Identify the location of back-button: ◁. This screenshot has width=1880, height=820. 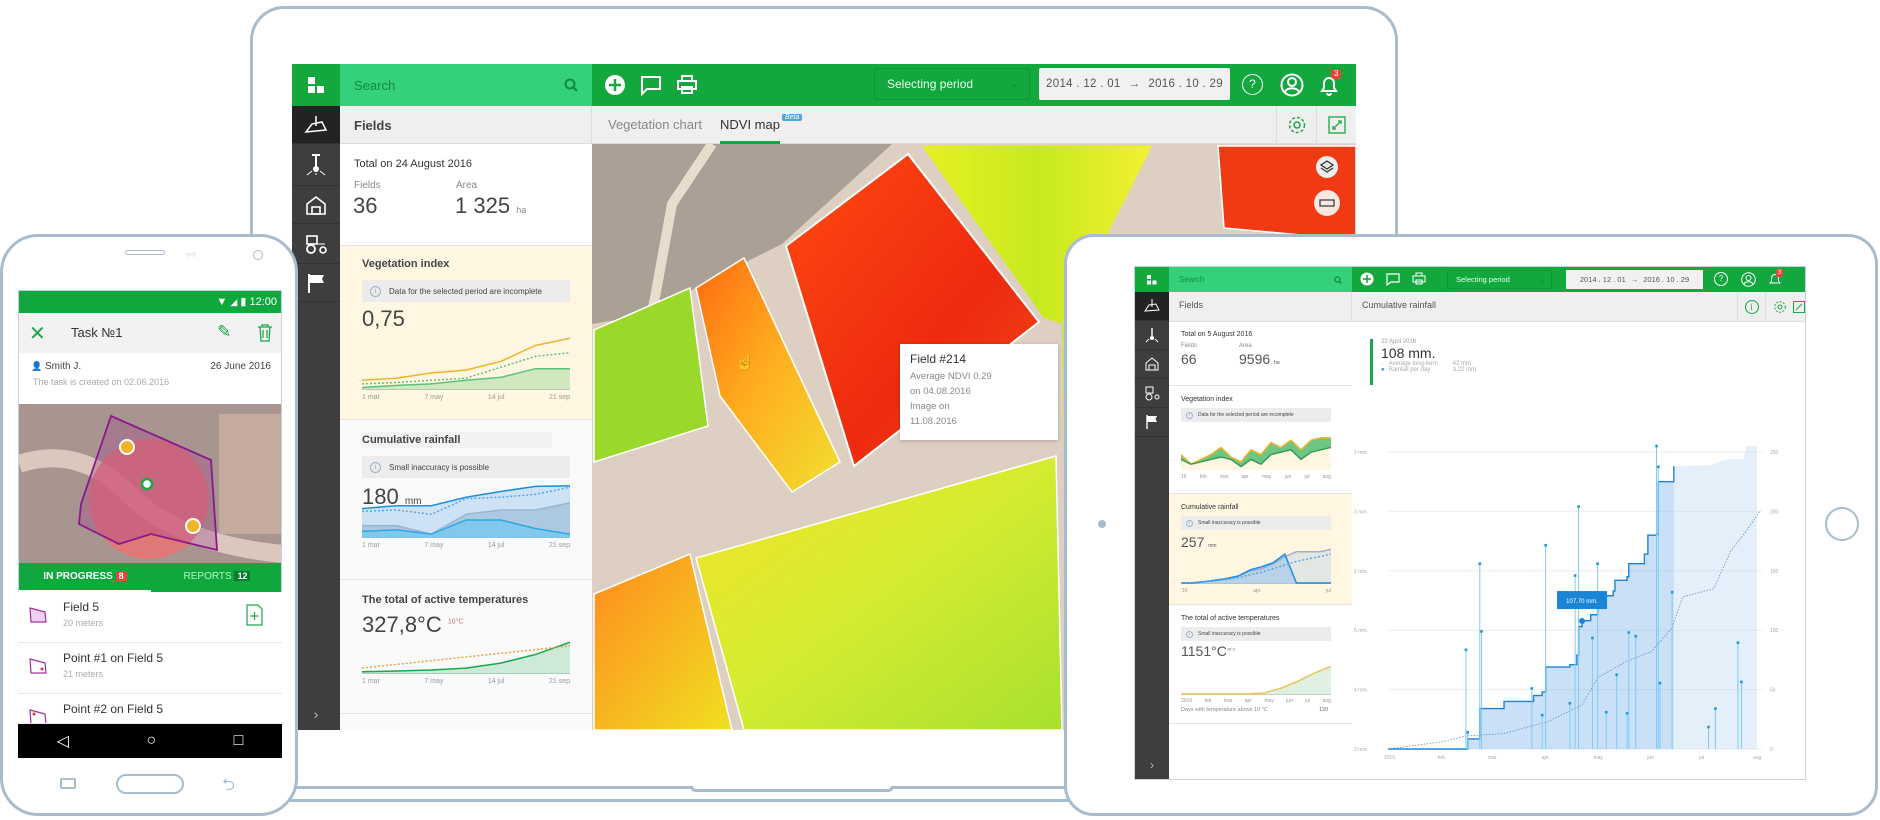
(63, 741).